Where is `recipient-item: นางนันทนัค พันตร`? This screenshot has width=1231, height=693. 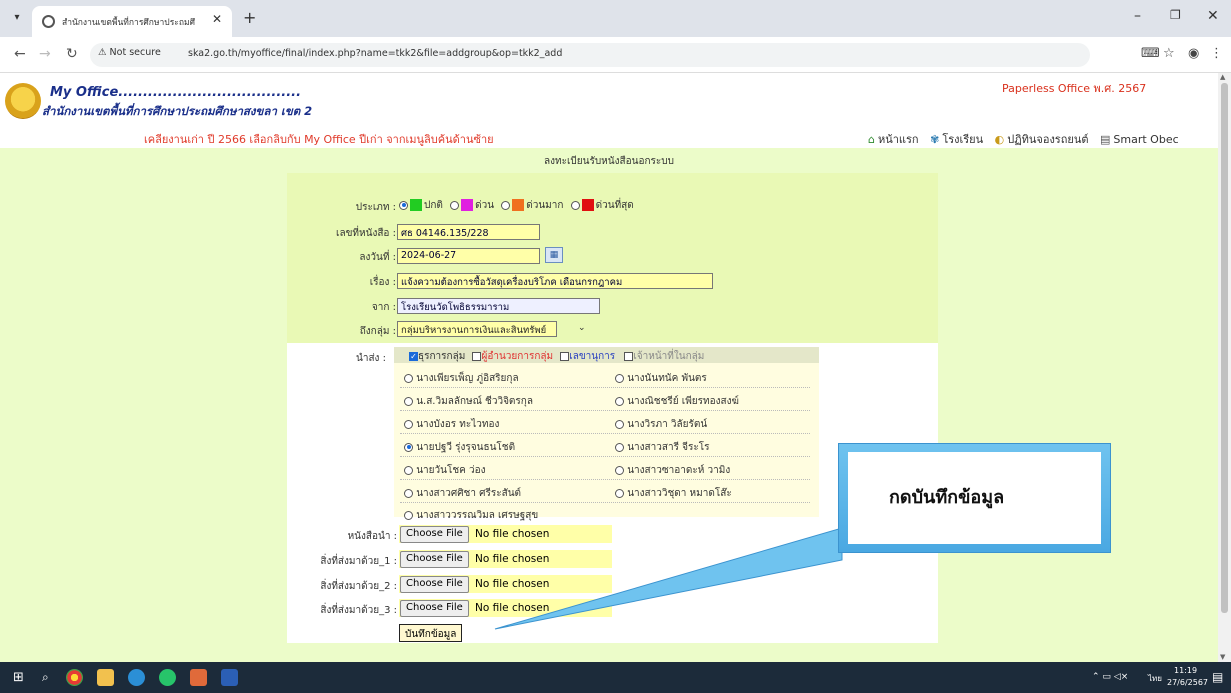
recipient-item: นางนันทนัค พันตร is located at coordinates (661, 378).